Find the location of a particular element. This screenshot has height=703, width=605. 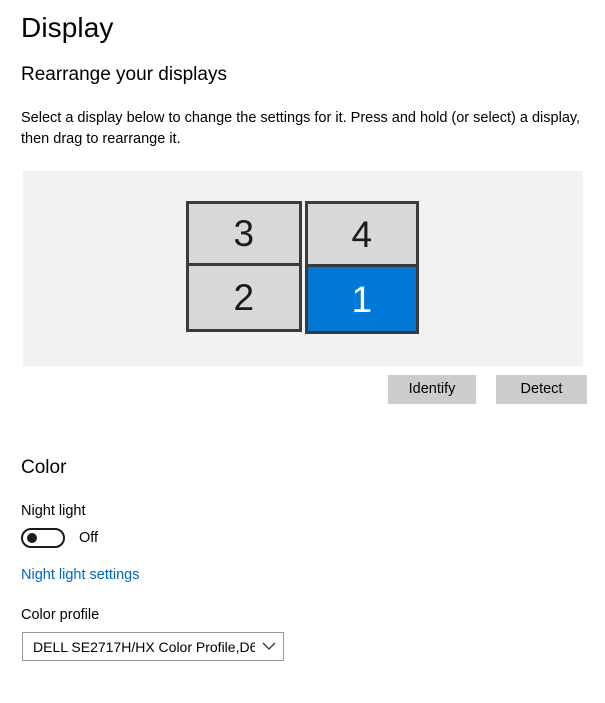

rearrange-displays-heading: Rearrange your displays is located at coordinates (124, 74).